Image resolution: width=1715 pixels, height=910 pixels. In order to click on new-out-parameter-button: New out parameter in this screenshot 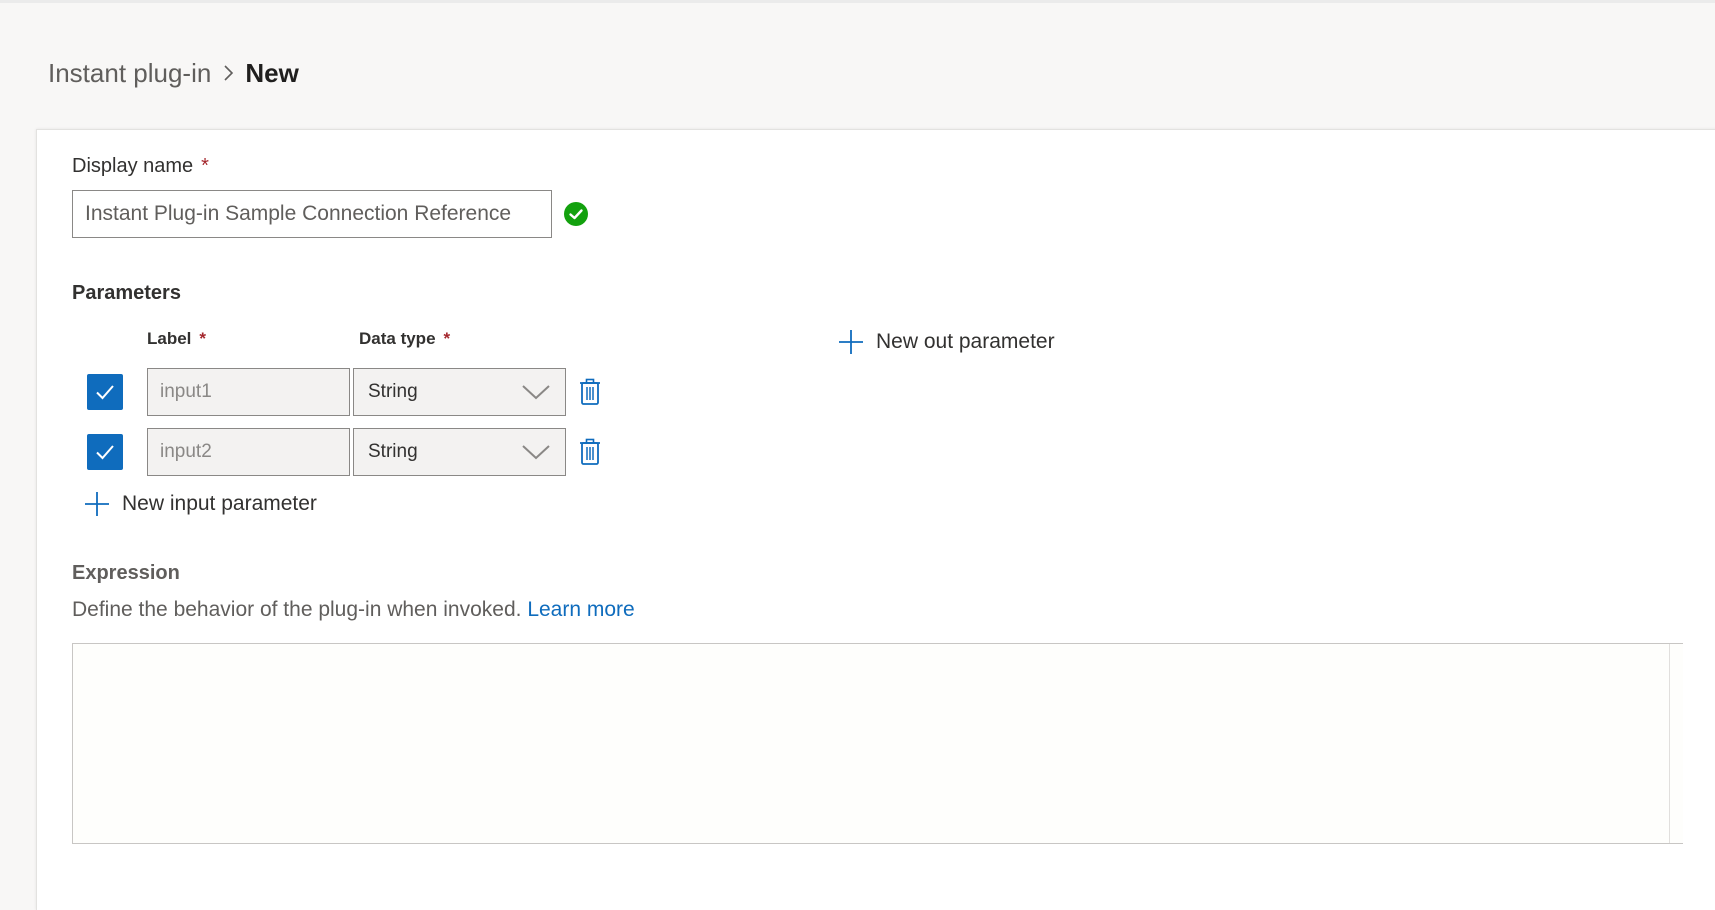, I will do `click(946, 342)`.